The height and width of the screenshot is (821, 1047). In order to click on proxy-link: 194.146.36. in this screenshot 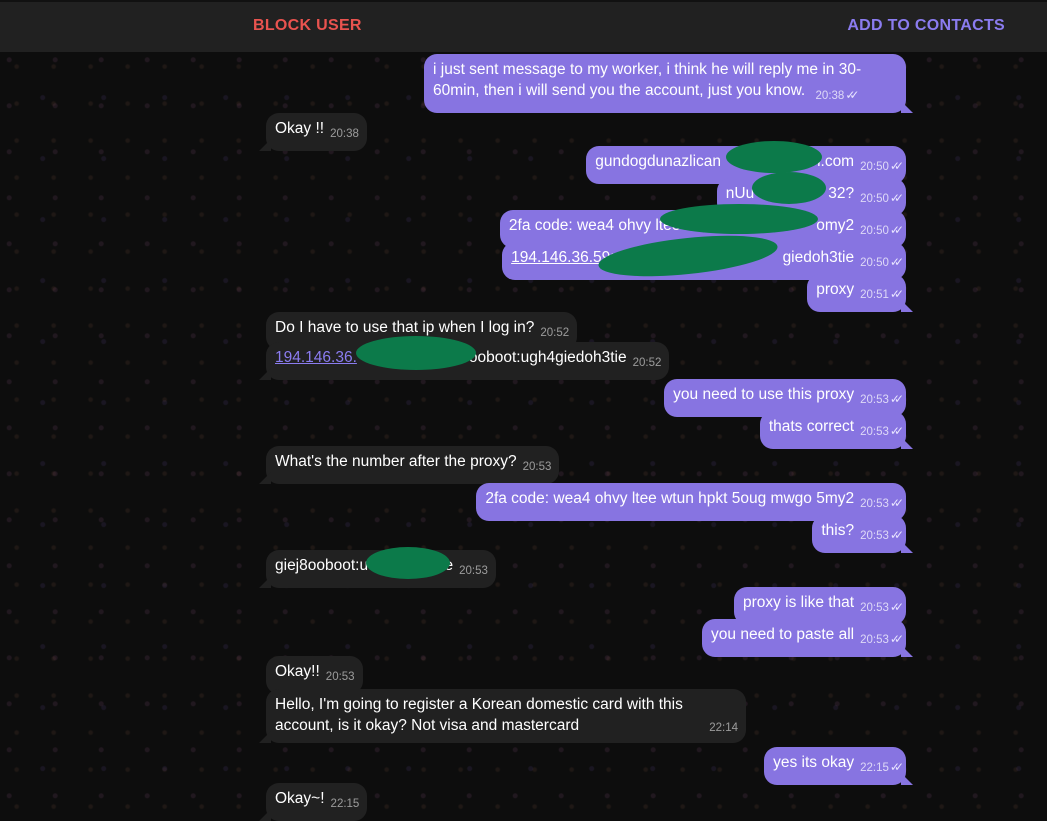, I will do `click(316, 357)`.